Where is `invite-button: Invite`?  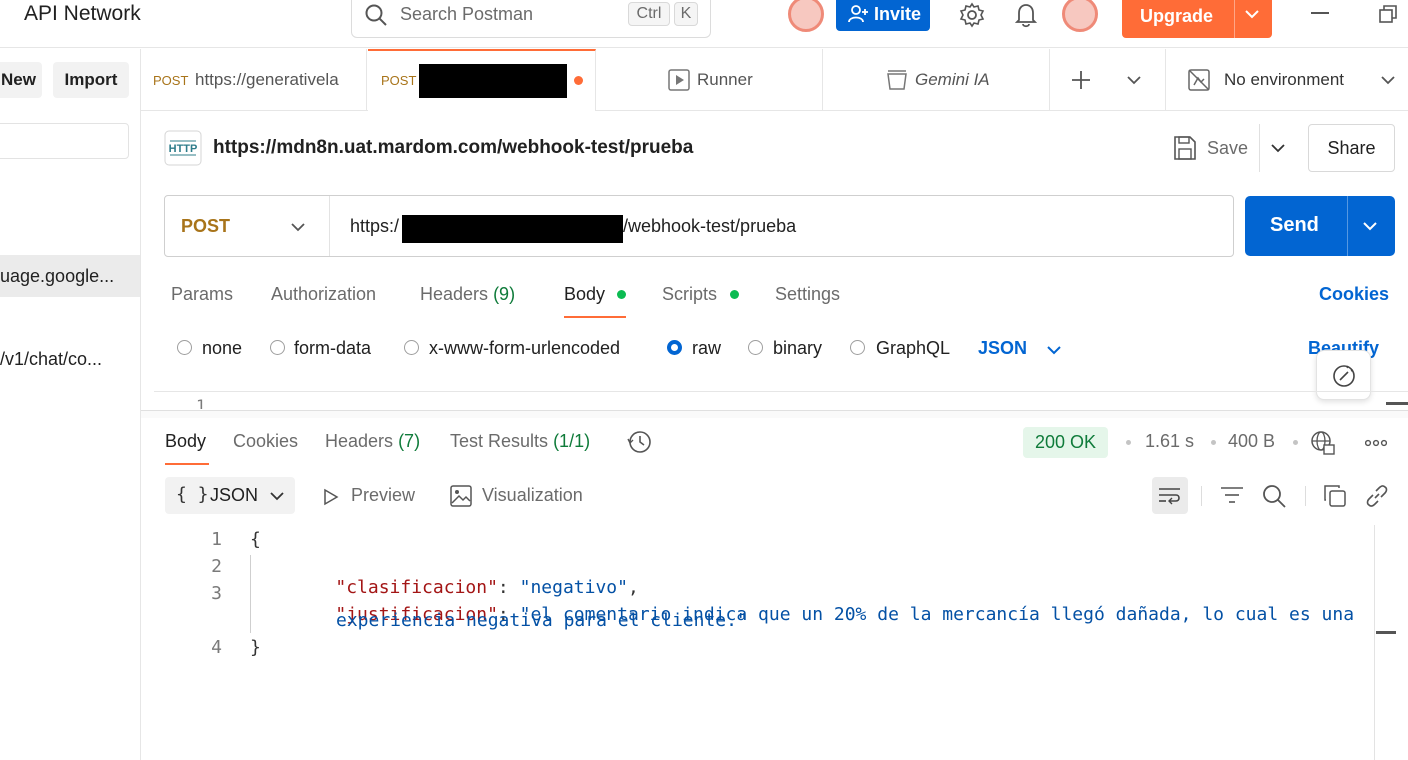 invite-button: Invite is located at coordinates (883, 15).